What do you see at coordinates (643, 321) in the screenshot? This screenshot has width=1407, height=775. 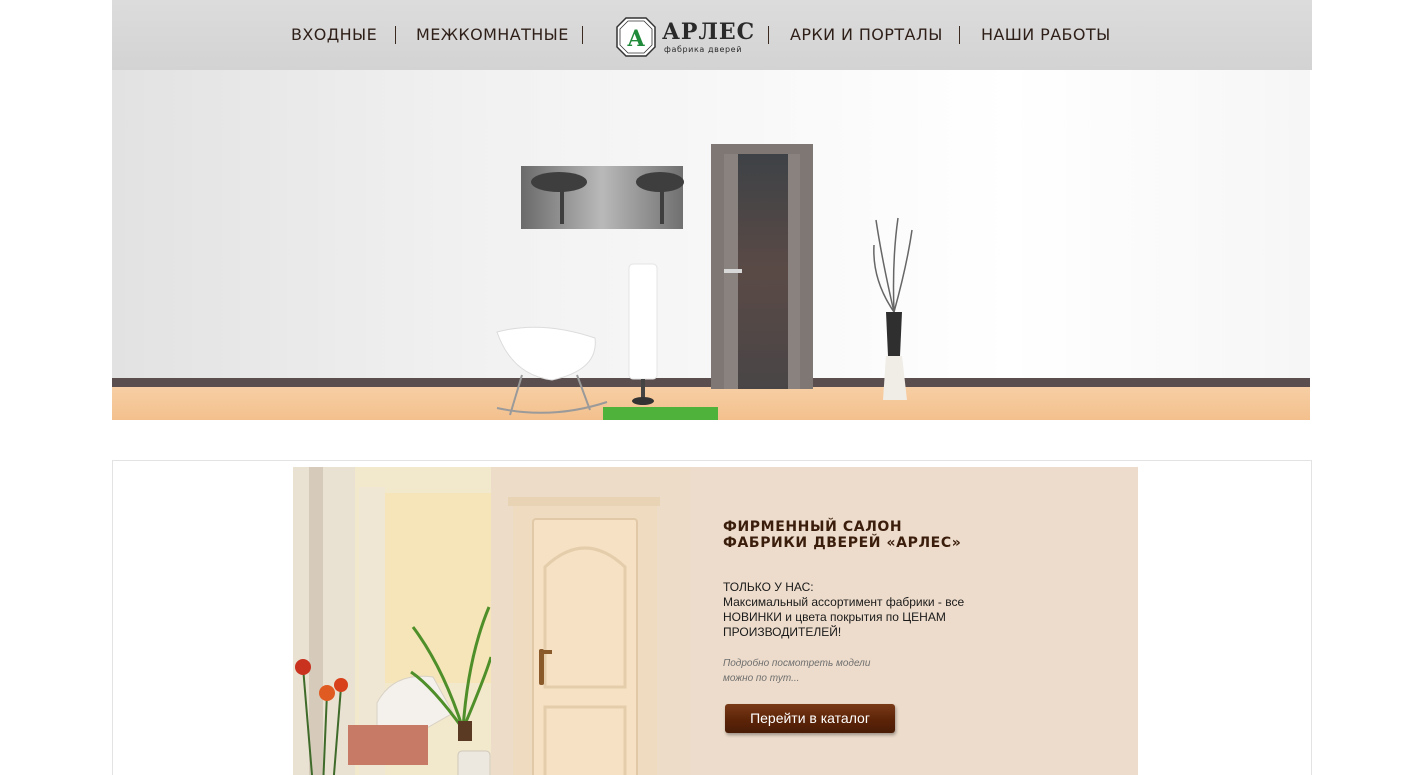 I see `floor-lamp` at bounding box center [643, 321].